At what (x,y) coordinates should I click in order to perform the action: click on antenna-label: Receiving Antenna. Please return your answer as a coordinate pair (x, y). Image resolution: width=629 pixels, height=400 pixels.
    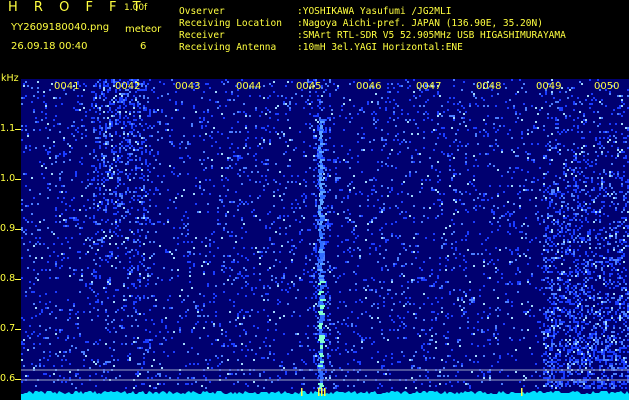
    Looking at the image, I should click on (228, 47).